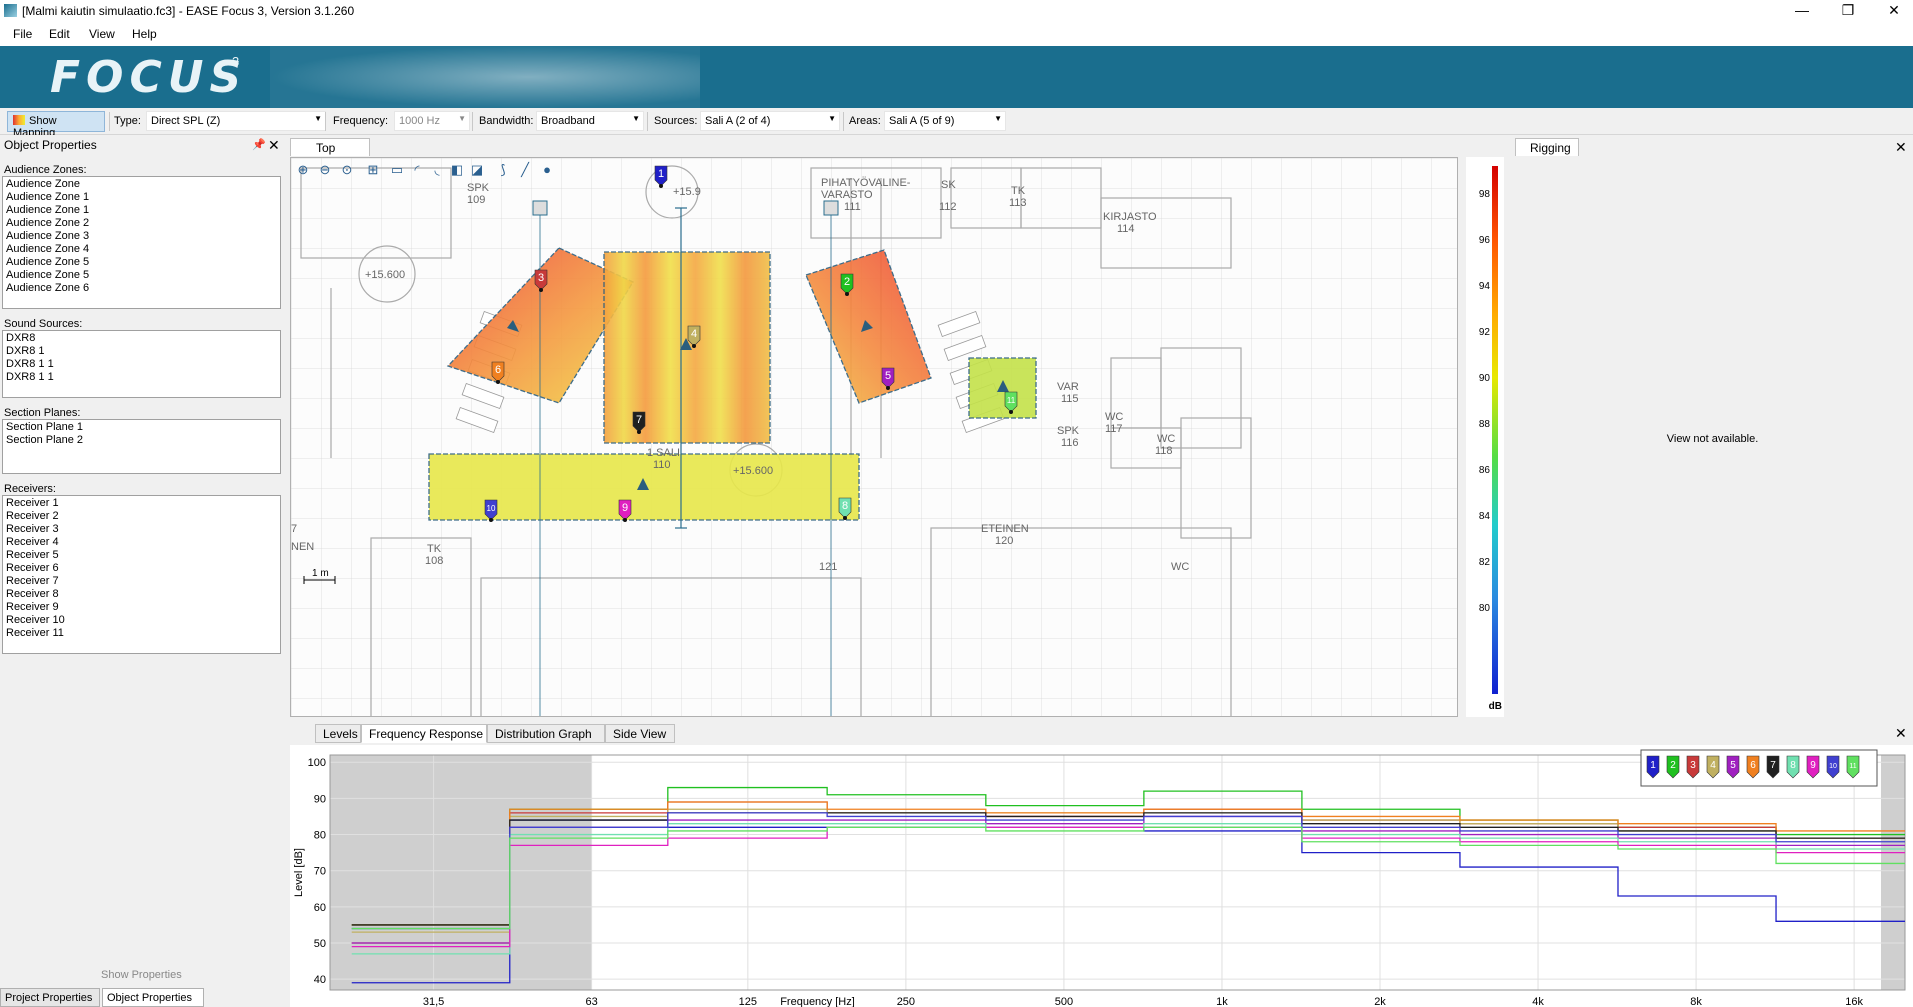 The height and width of the screenshot is (1007, 1913). Describe the element at coordinates (236, 121) in the screenshot. I see `type-select: Direct SPL (Z) ▼` at that location.